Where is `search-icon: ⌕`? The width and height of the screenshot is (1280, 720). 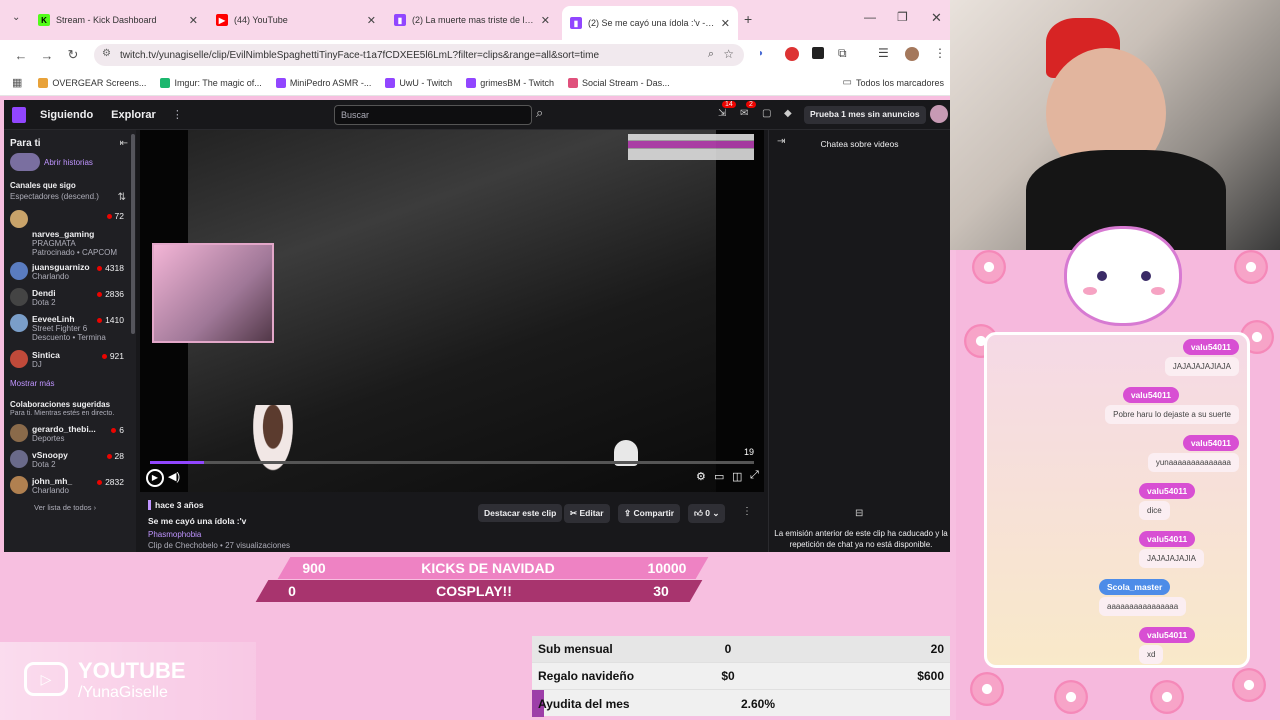
search-icon: ⌕ is located at coordinates (539, 113).